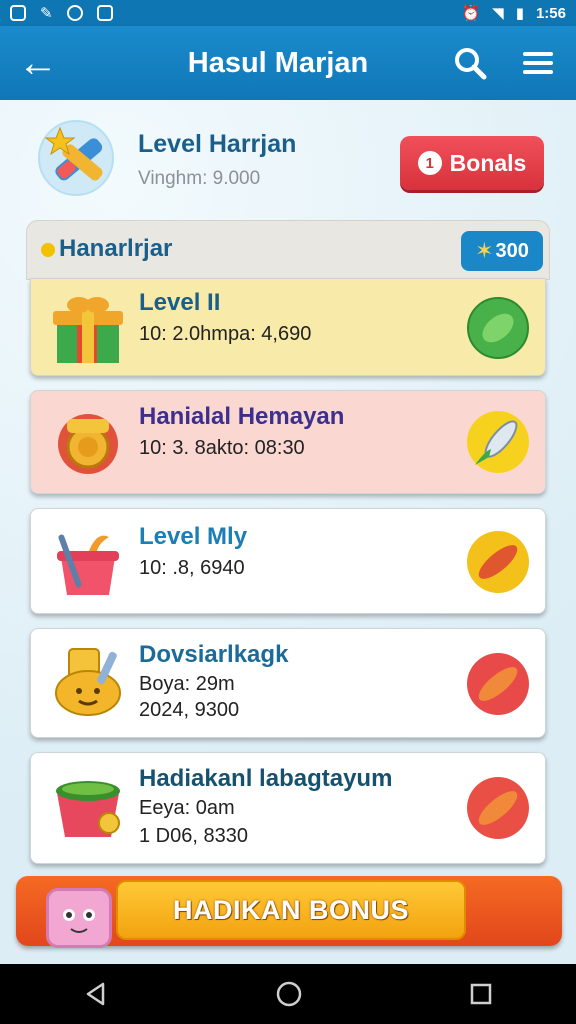  I want to click on clock: 1:56, so click(550, 13).